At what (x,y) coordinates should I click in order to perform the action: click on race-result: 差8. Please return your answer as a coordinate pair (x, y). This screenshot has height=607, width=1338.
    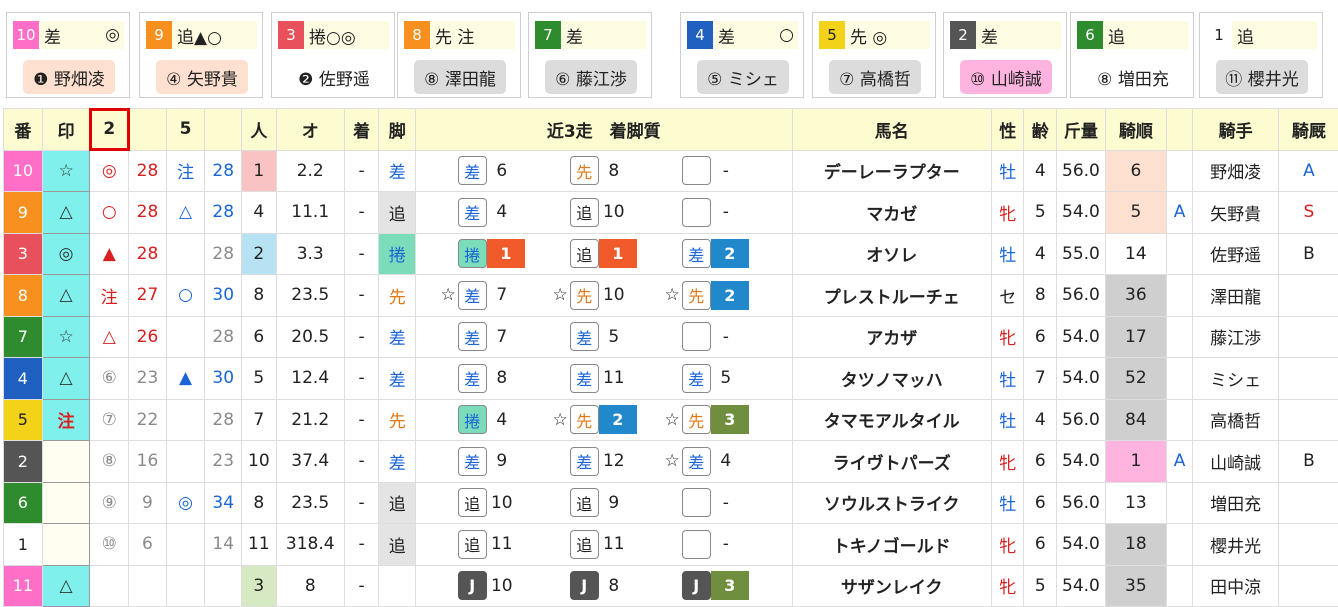
    Looking at the image, I should click on (492, 378).